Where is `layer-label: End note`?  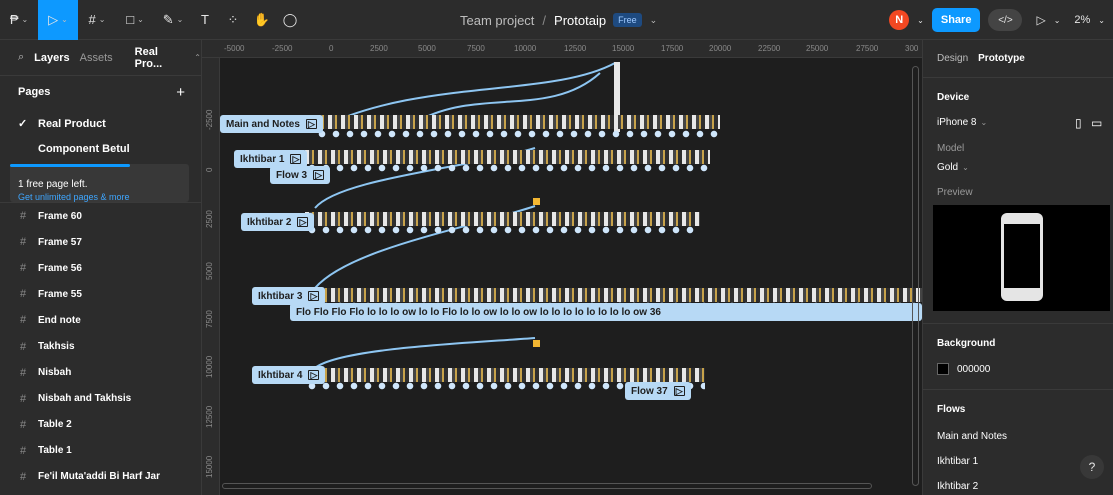 layer-label: End note is located at coordinates (59, 320).